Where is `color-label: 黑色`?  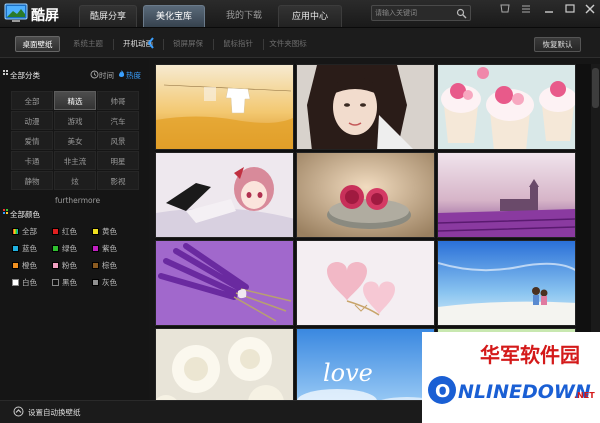 color-label: 黑色 is located at coordinates (69, 282).